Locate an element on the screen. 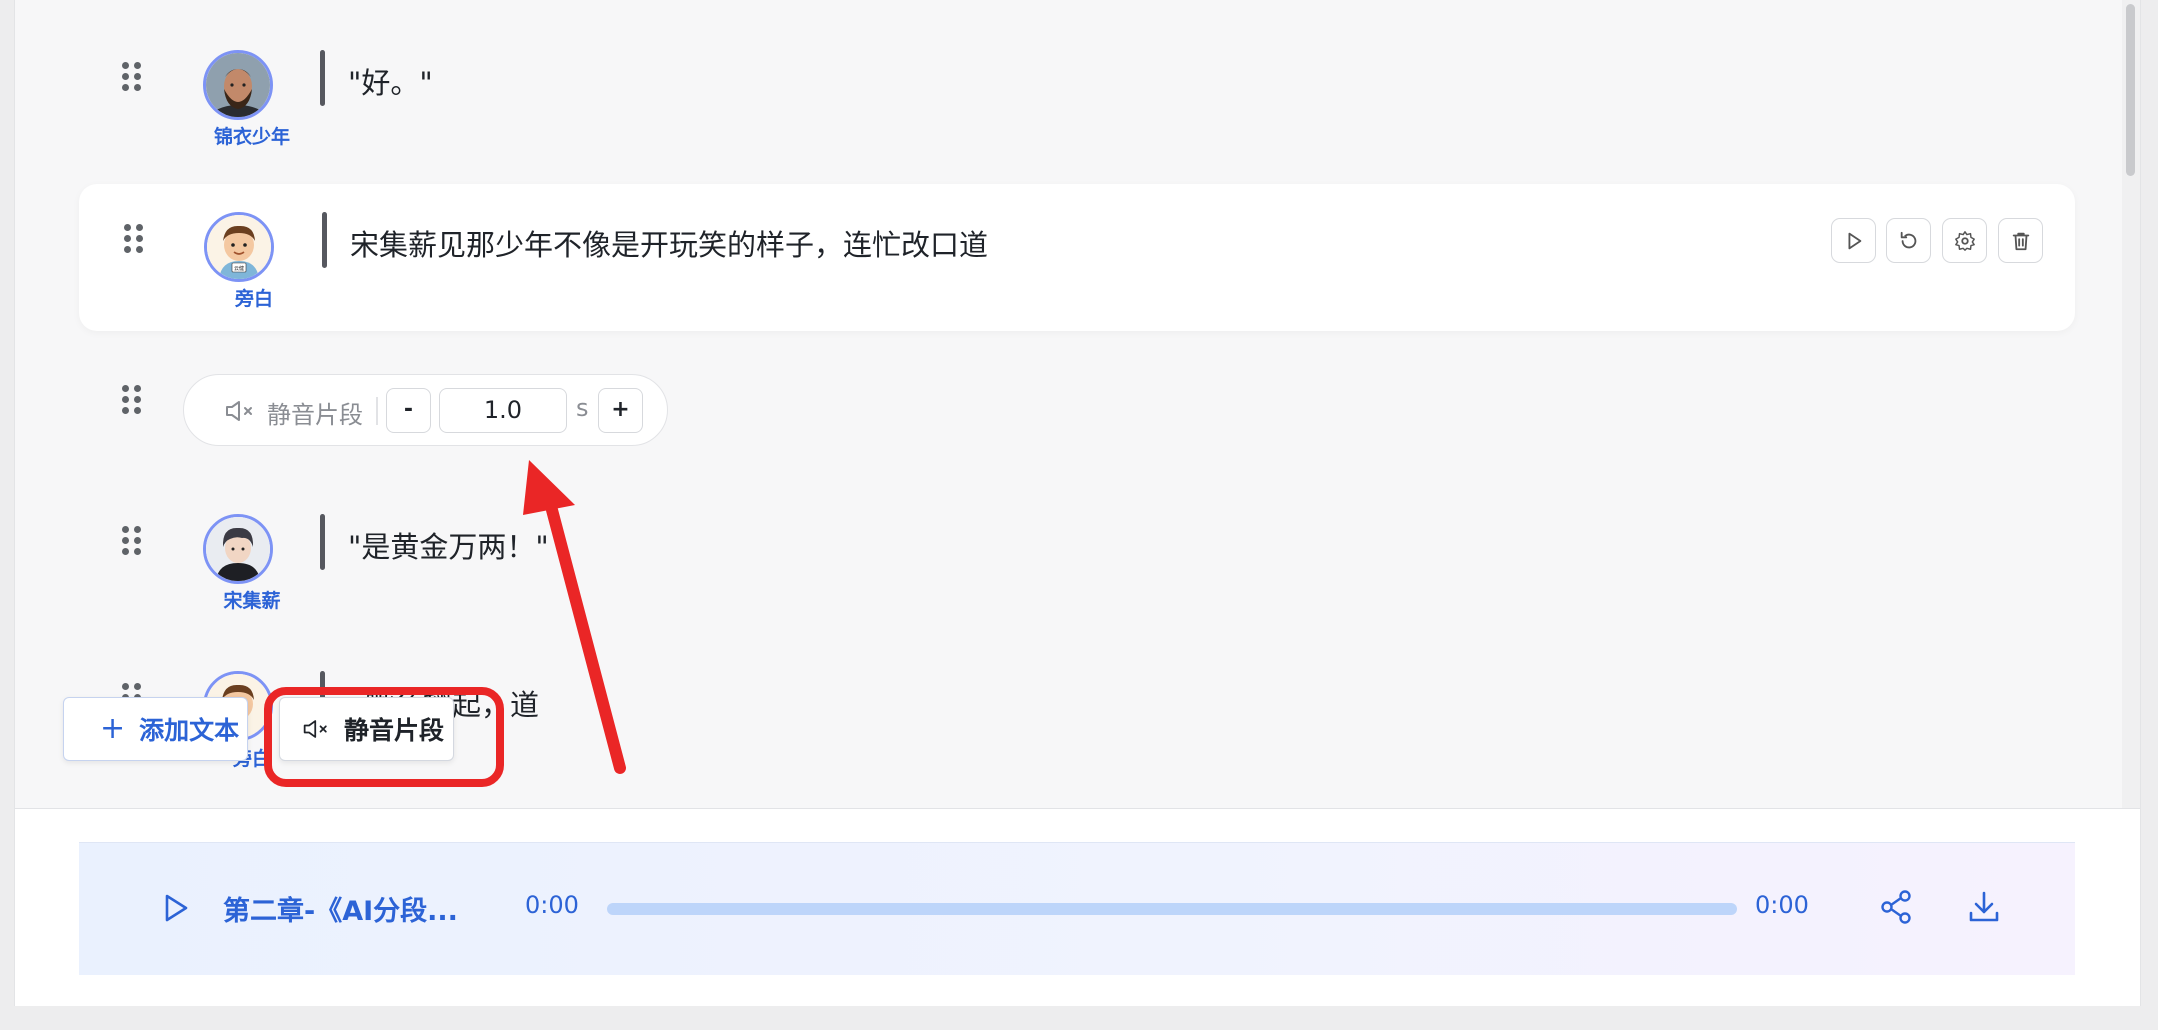  bearded-man-avatar-icon is located at coordinates (238, 85).